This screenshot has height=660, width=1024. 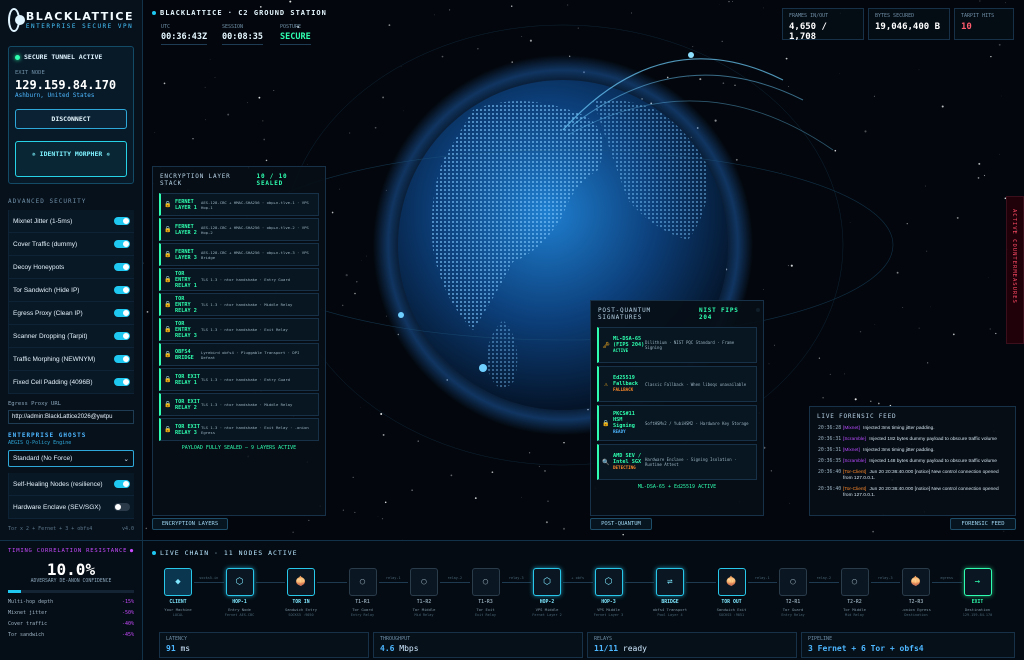 What do you see at coordinates (71, 119) in the screenshot?
I see `disconnect-button: DISCONNECT` at bounding box center [71, 119].